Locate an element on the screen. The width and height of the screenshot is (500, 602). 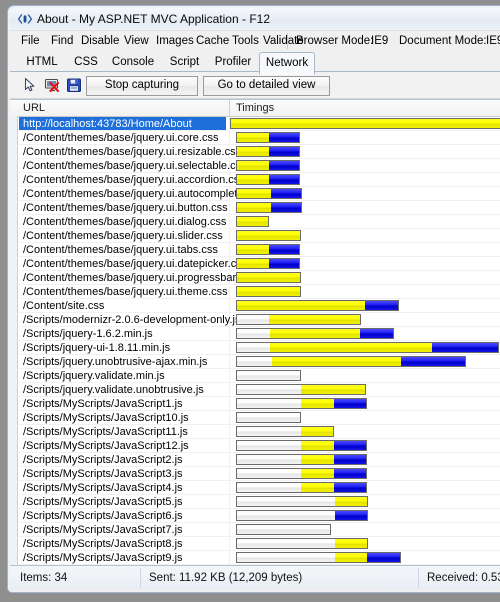
tab-console: Console is located at coordinates (133, 62).